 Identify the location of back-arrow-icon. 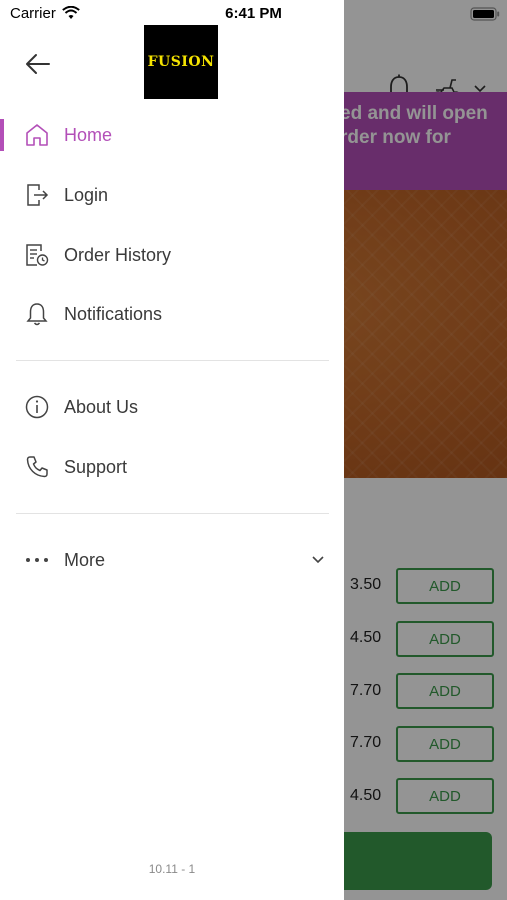
(38, 64).